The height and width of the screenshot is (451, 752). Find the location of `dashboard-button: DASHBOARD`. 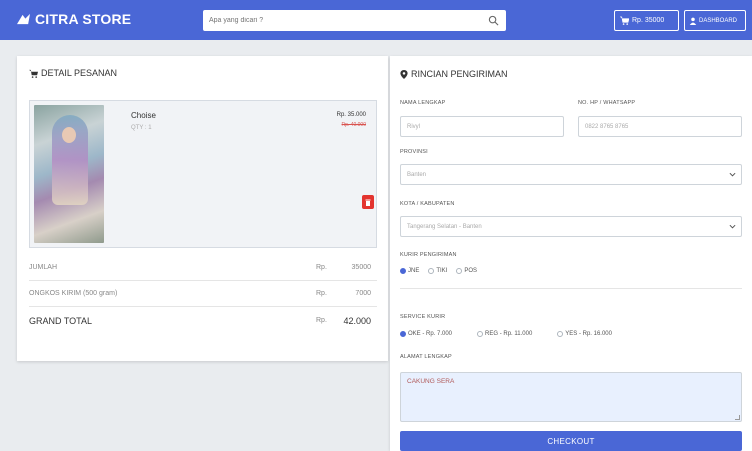

dashboard-button: DASHBOARD is located at coordinates (715, 20).